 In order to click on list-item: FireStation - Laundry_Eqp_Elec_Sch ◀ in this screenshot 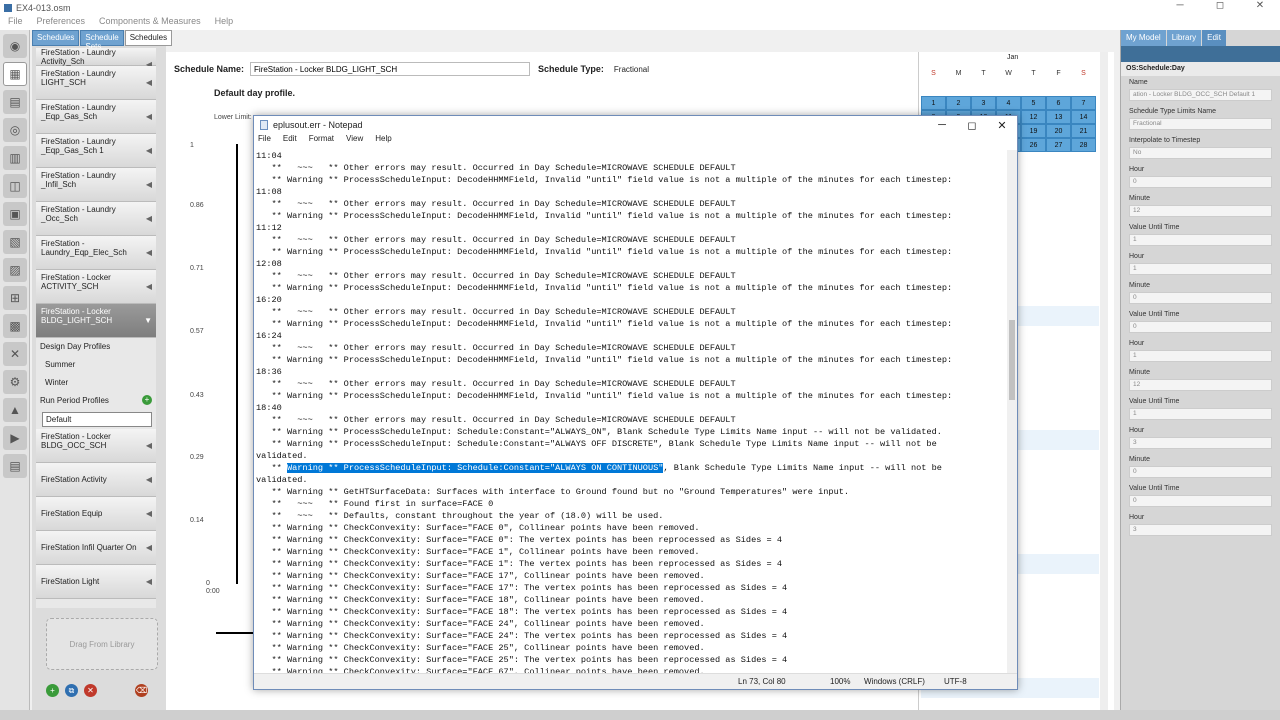, I will do `click(96, 253)`.